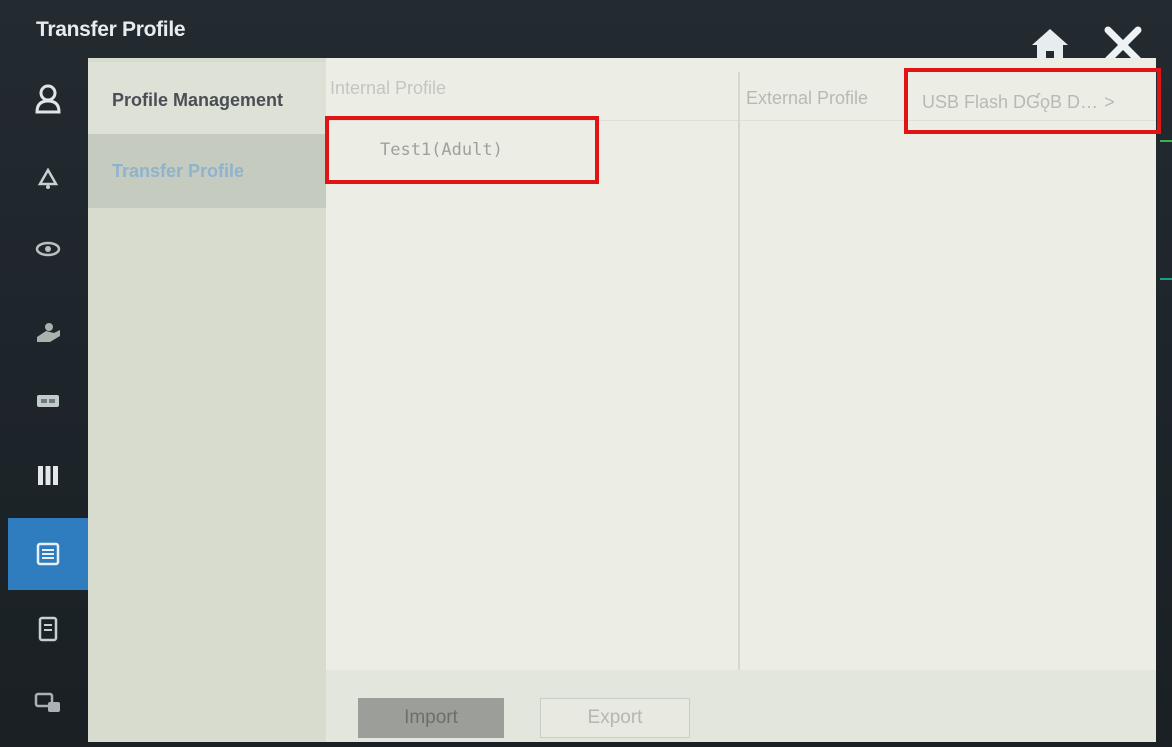 The width and height of the screenshot is (1172, 747). I want to click on eye-icon, so click(48, 249).